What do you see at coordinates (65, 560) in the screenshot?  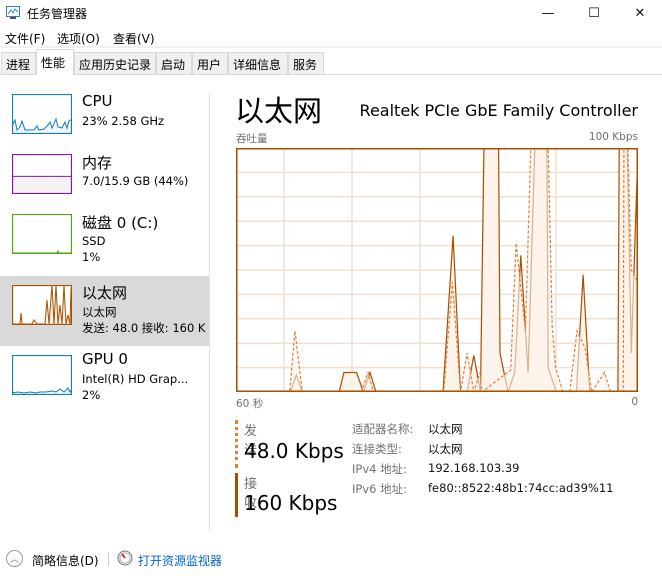 I see `brief-info-button: 简略信息(D)` at bounding box center [65, 560].